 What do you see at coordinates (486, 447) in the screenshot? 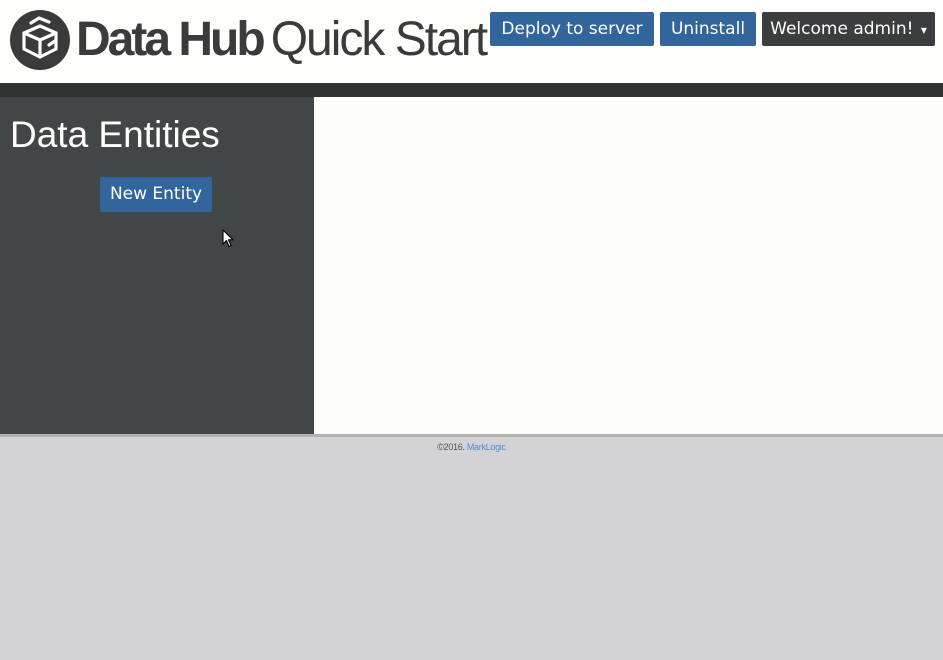
I see `marklogic-link: MarkLogic` at bounding box center [486, 447].